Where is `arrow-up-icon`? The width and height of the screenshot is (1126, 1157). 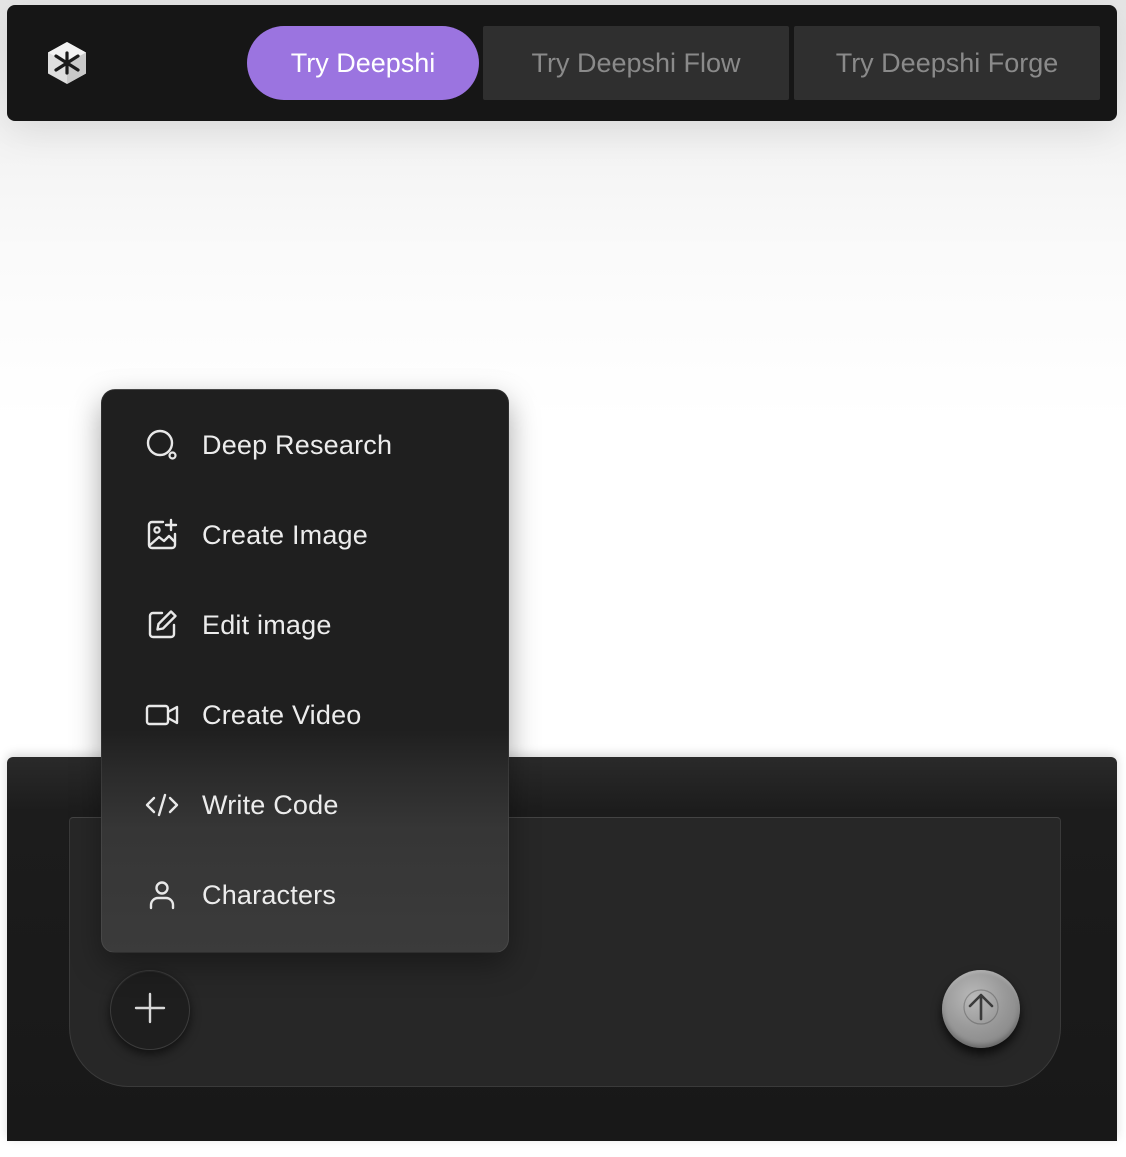 arrow-up-icon is located at coordinates (981, 1009).